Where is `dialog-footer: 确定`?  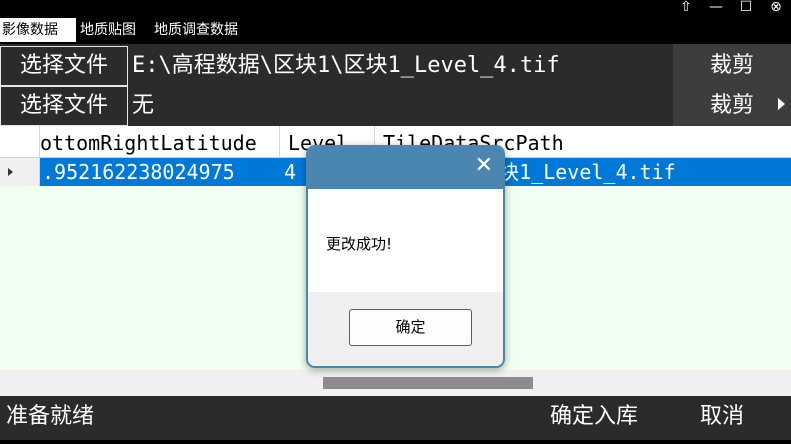 dialog-footer: 确定 is located at coordinates (405, 329).